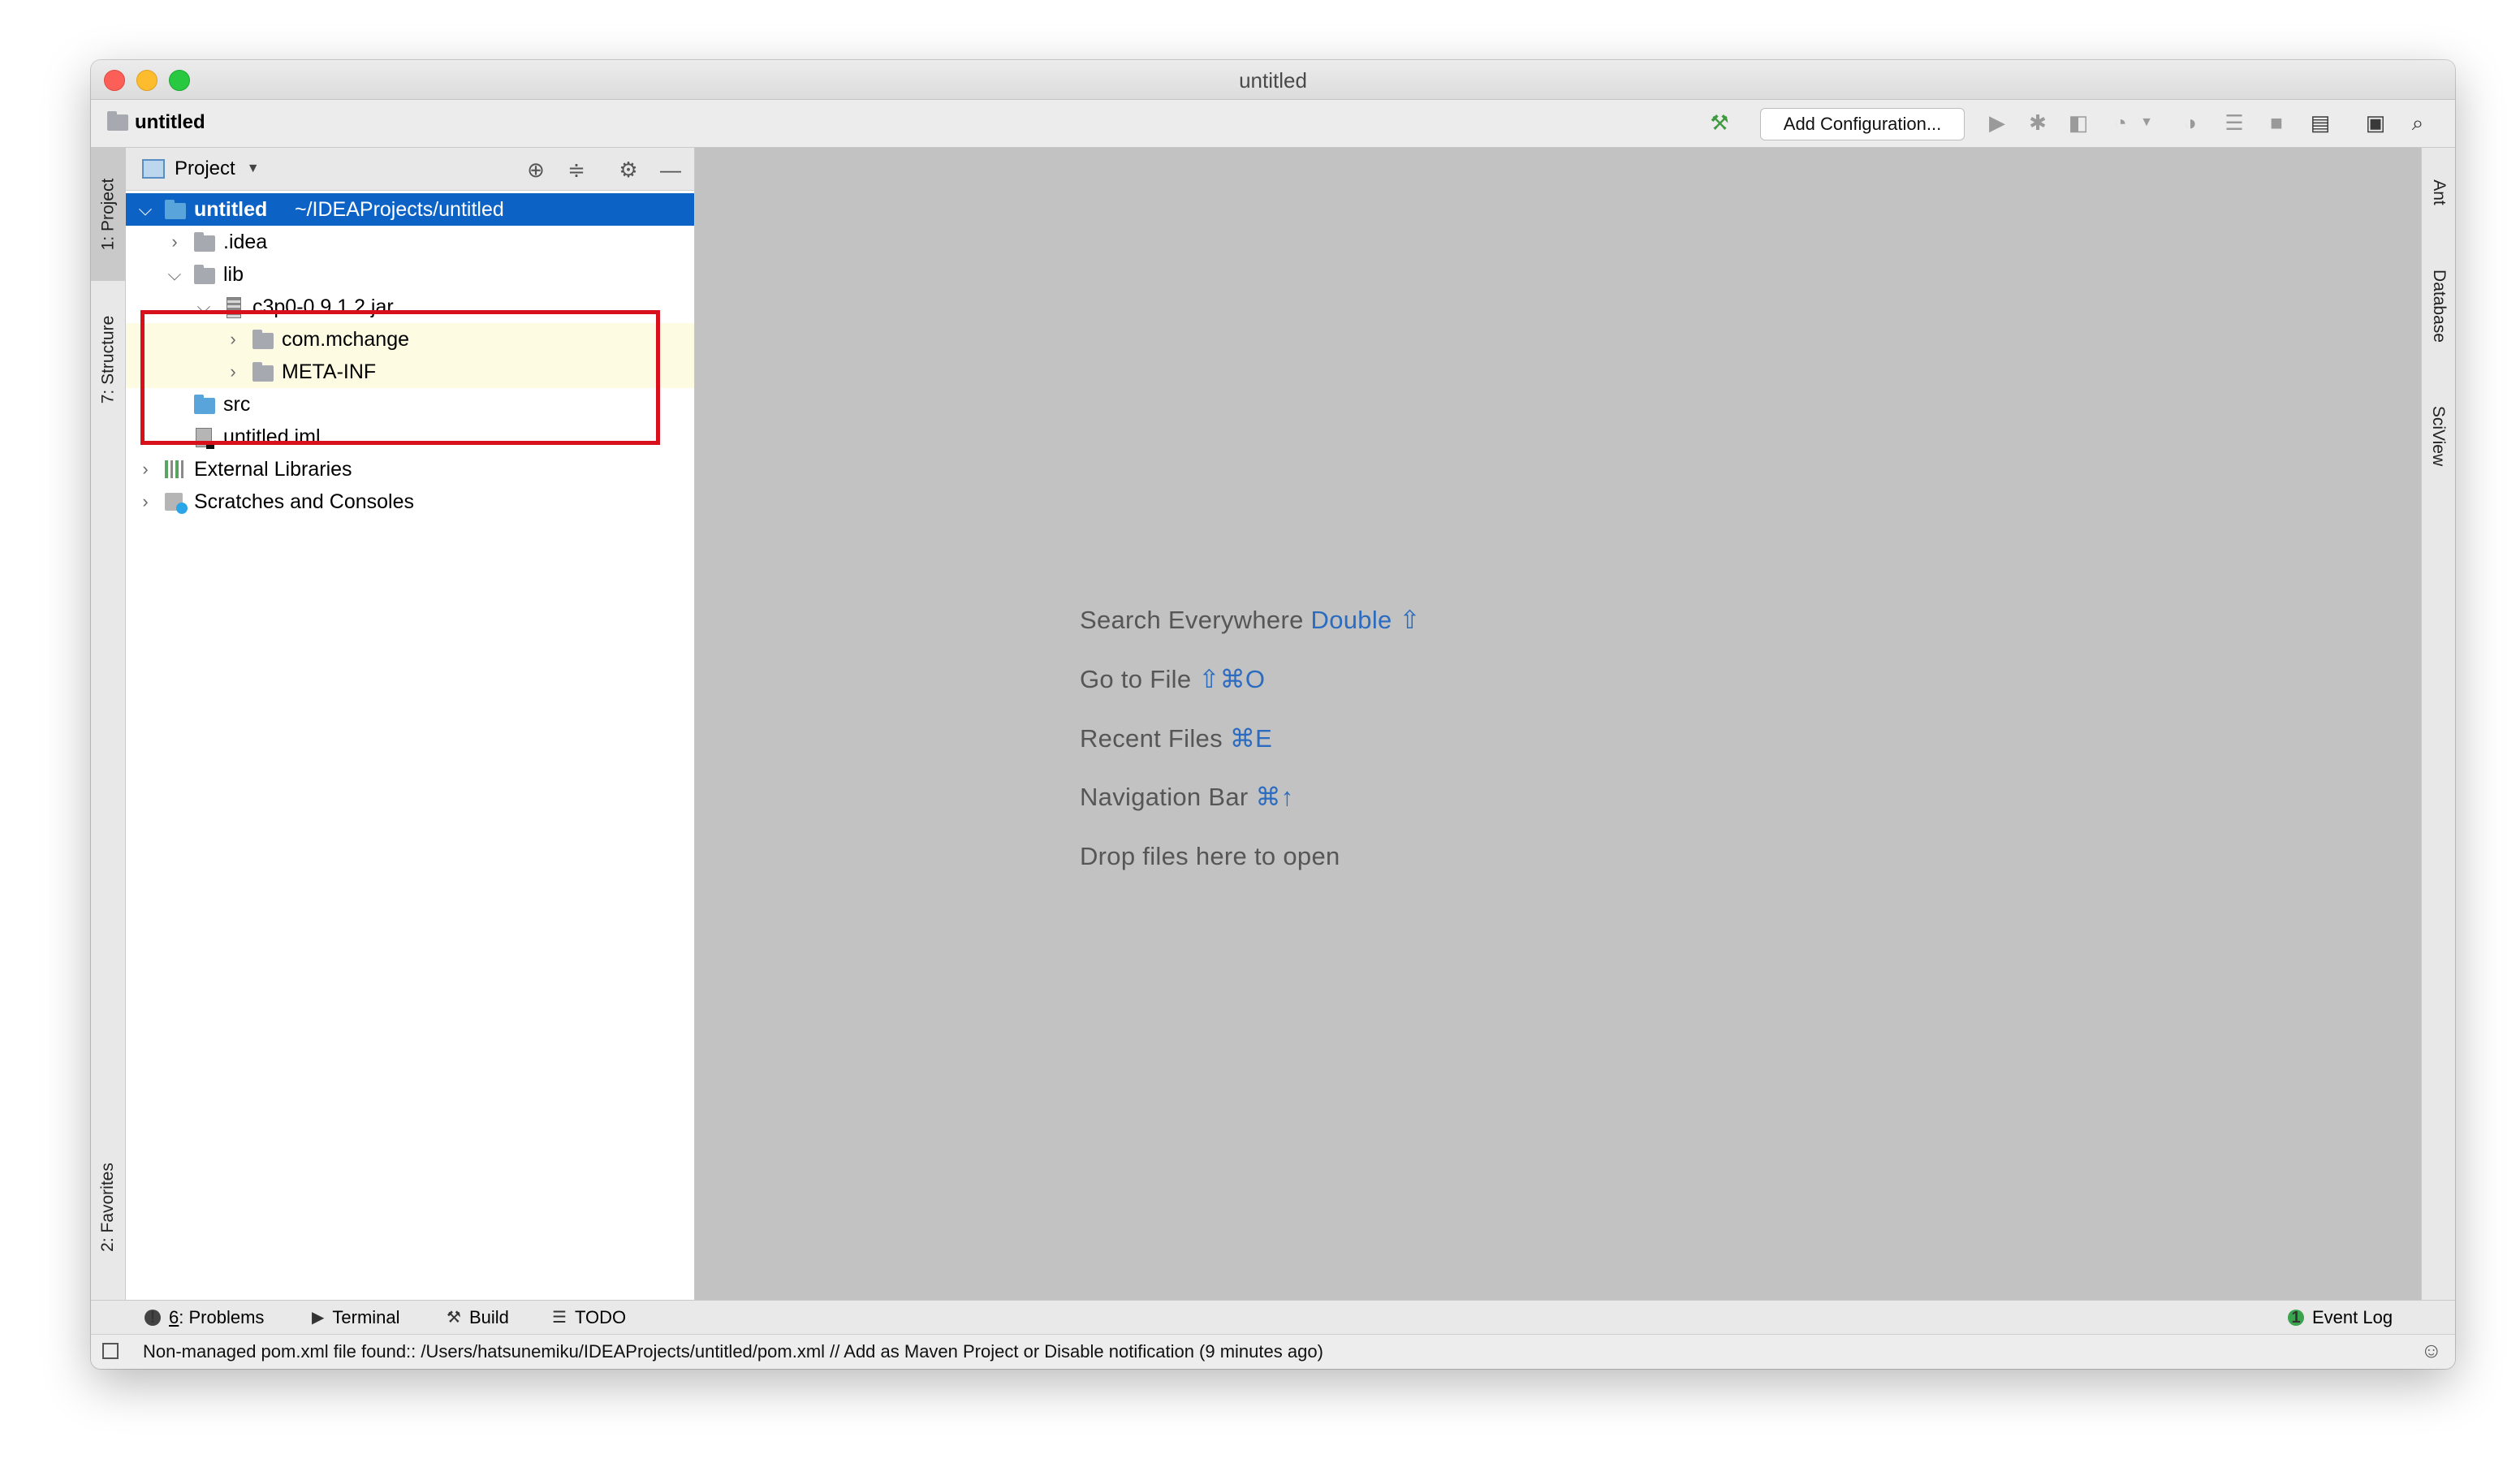 Image resolution: width=2520 pixels, height=1476 pixels. What do you see at coordinates (205, 439) in the screenshot?
I see `module-file-icon` at bounding box center [205, 439].